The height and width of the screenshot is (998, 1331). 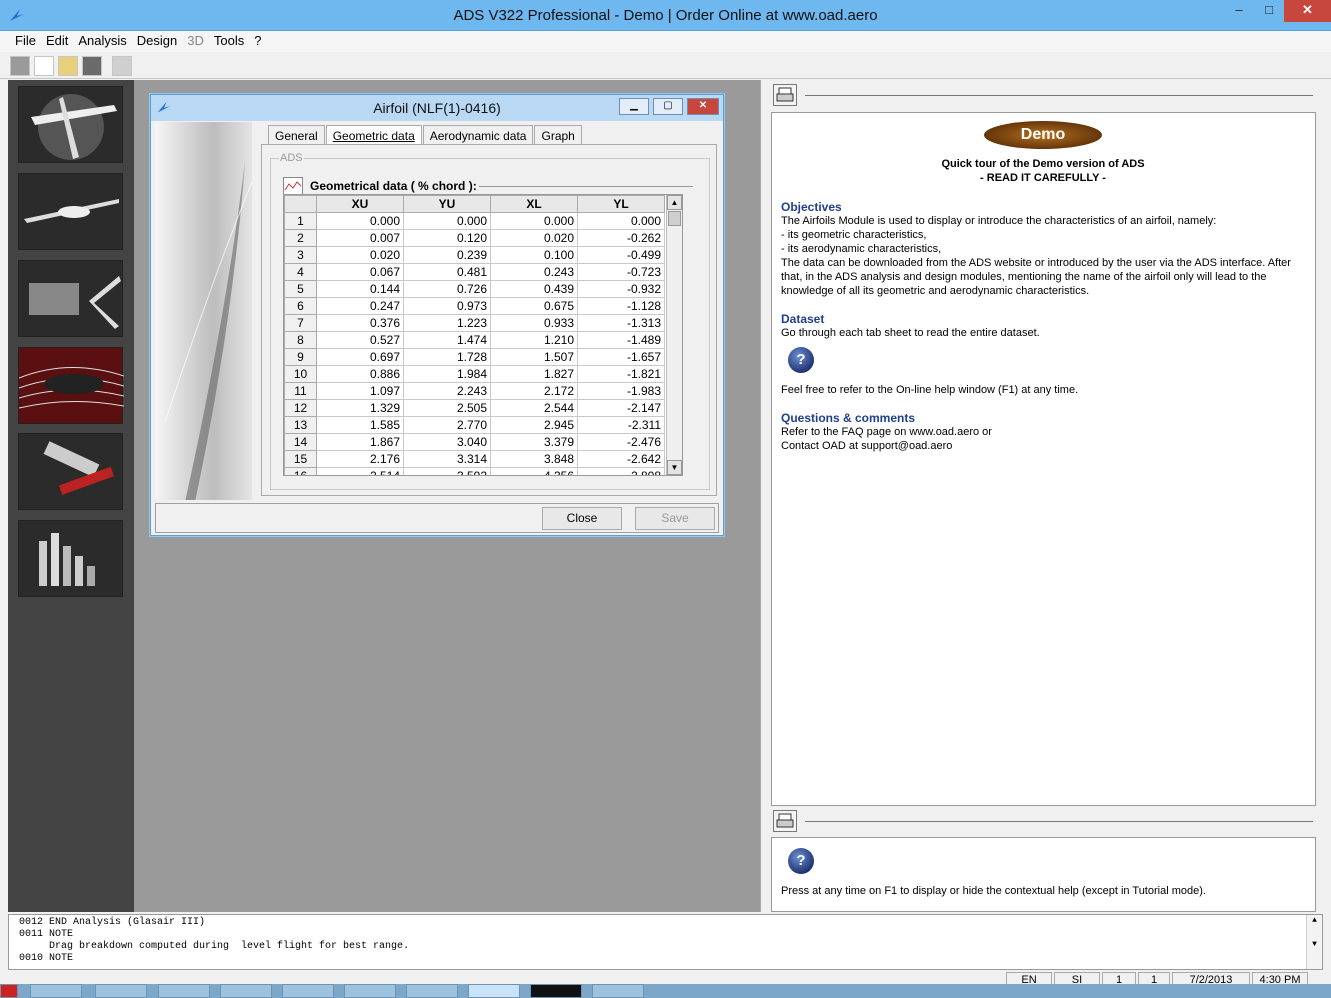 What do you see at coordinates (447, 374) in the screenshot?
I see `grid-cell: 1.984` at bounding box center [447, 374].